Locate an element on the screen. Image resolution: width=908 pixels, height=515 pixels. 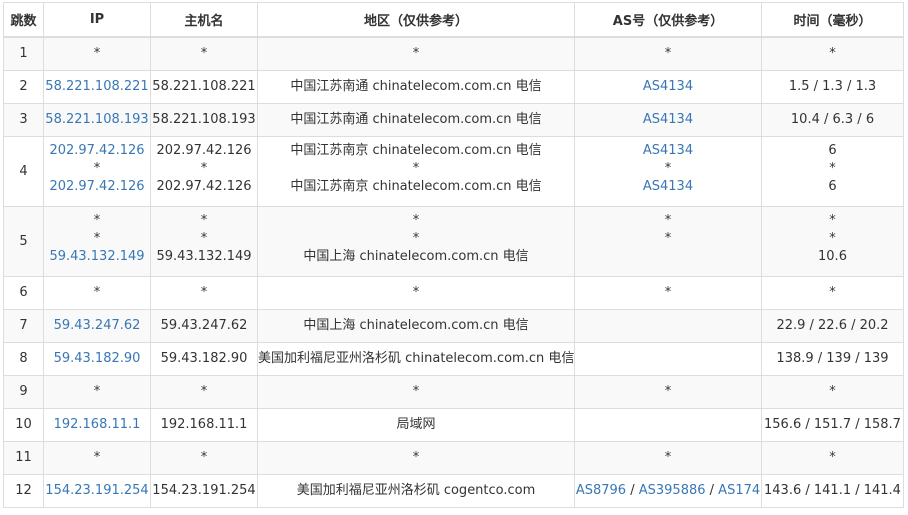
region-cell: 美国加利福尼亚州洛杉矶 cogentco.com is located at coordinates (416, 490).